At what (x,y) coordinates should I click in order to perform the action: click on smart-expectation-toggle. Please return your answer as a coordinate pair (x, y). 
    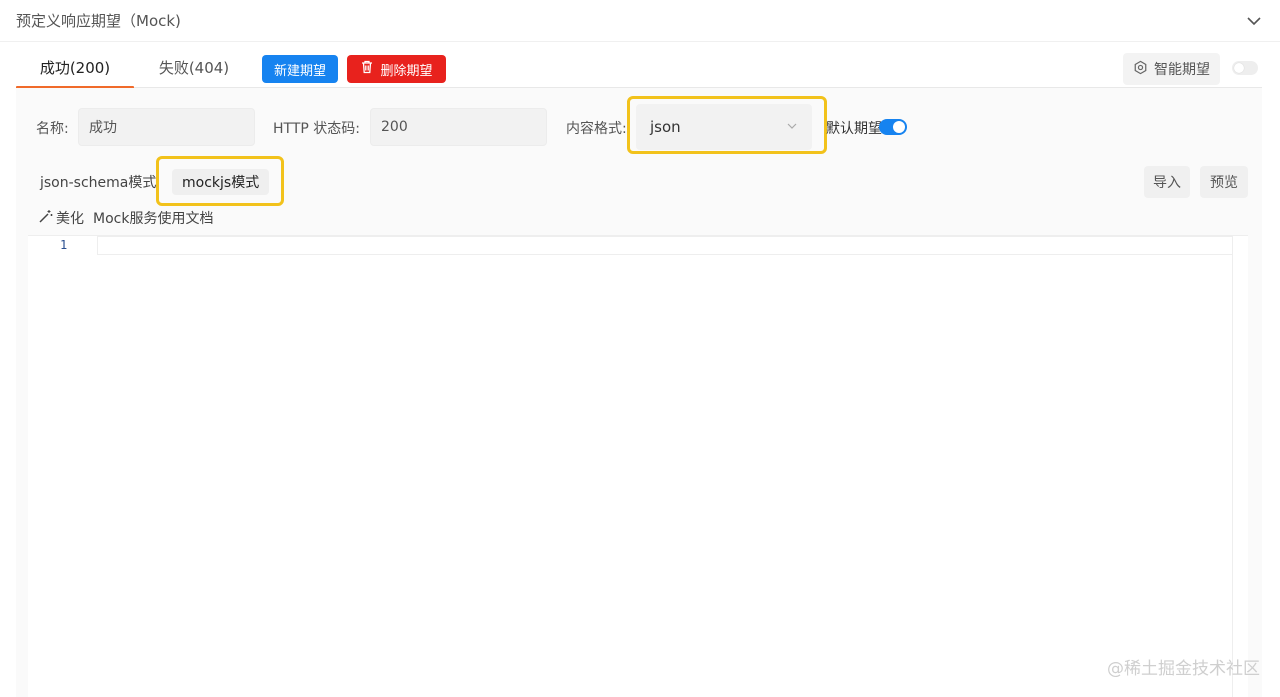
    Looking at the image, I should click on (1245, 68).